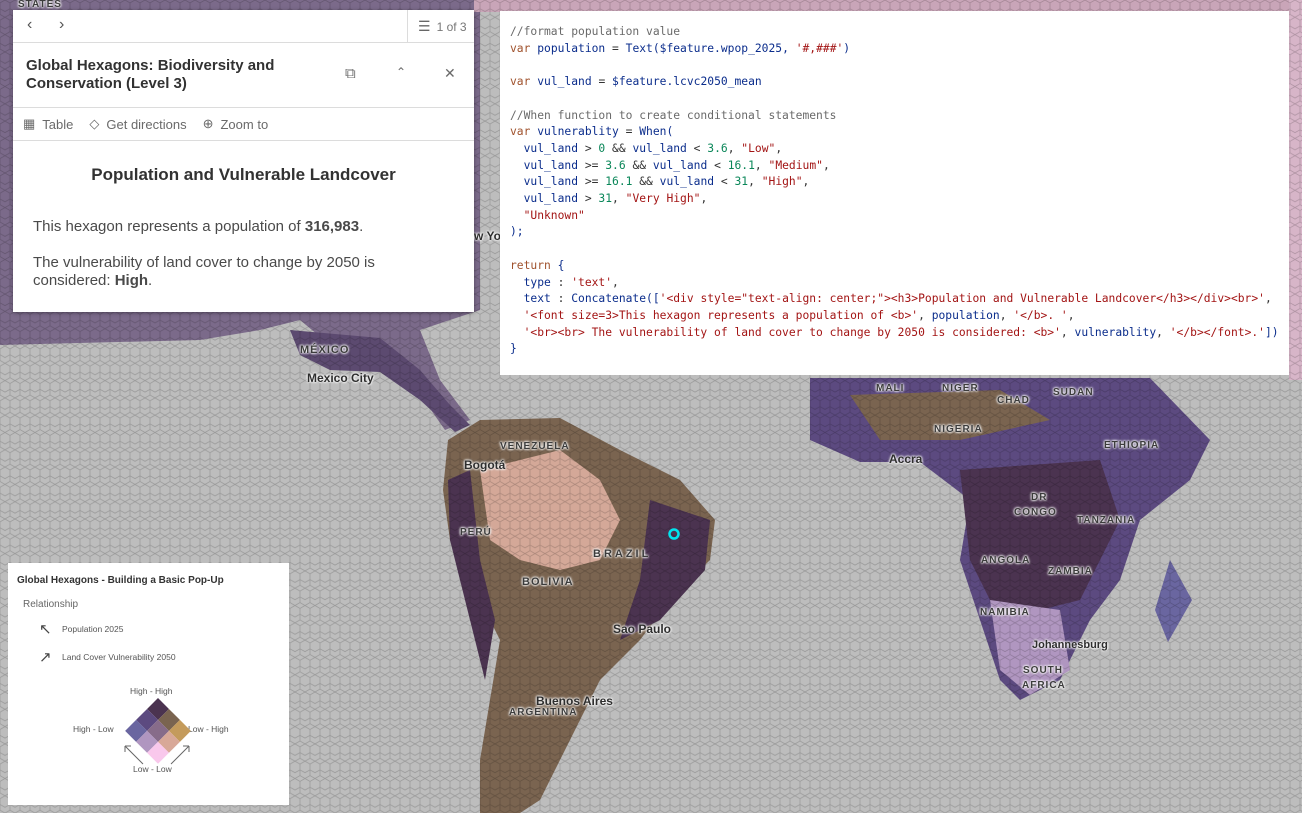 The height and width of the screenshot is (813, 1302). I want to click on code-token: "Very High", so click(663, 199).